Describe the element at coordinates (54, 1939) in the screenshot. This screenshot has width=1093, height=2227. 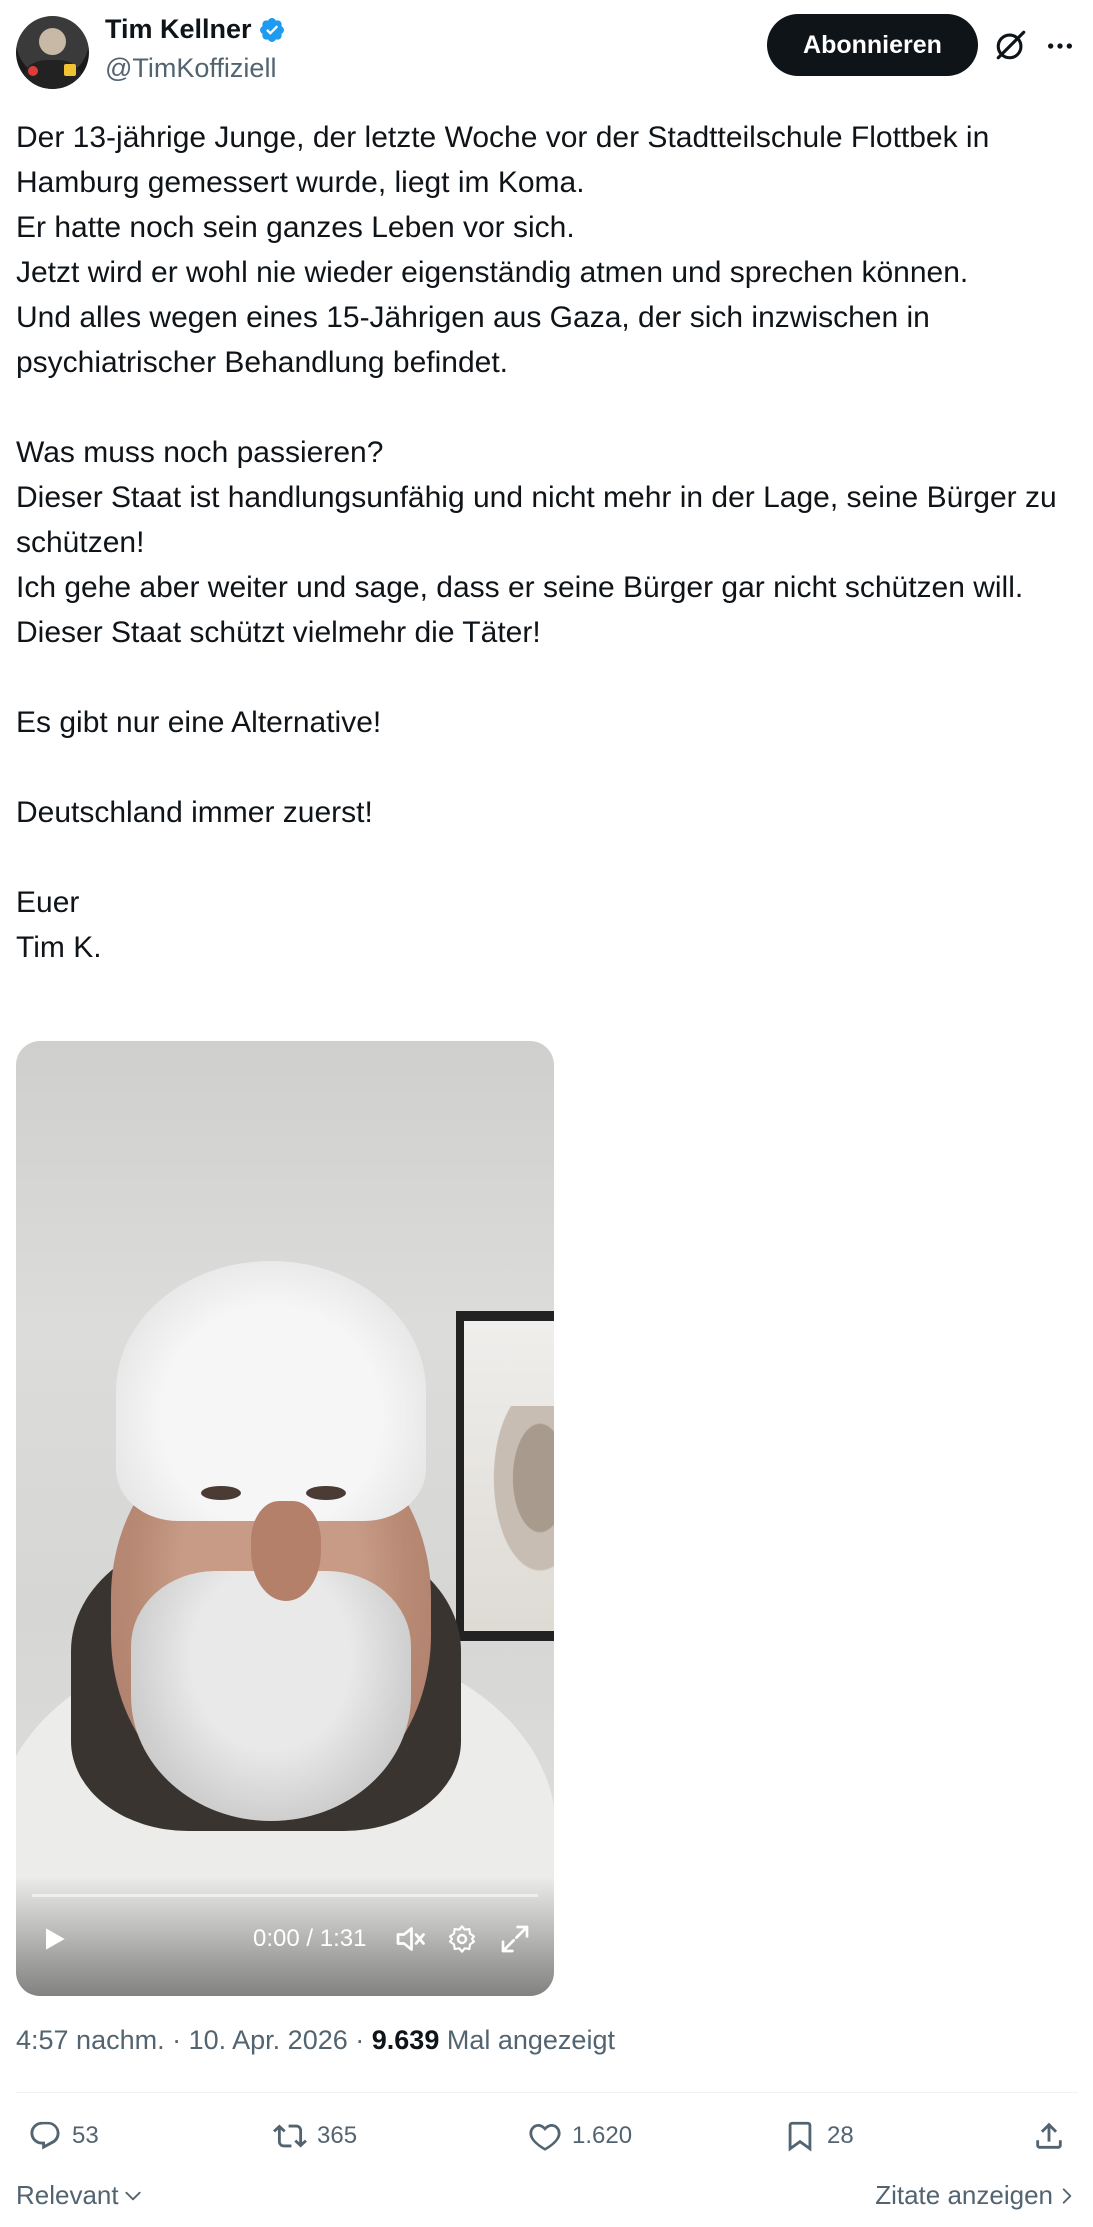
I see `play-icon` at that location.